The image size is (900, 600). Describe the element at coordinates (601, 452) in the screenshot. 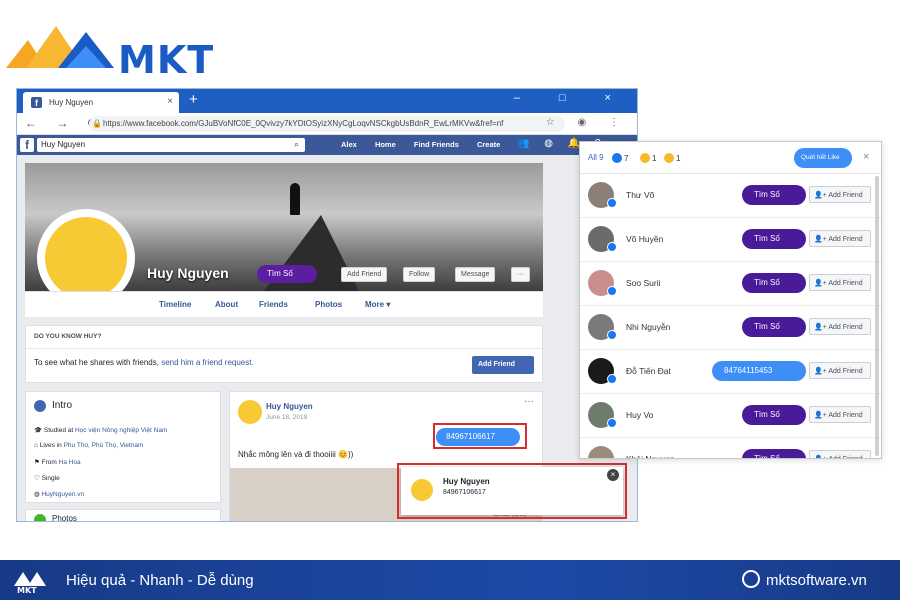

I see `user-avatar` at that location.